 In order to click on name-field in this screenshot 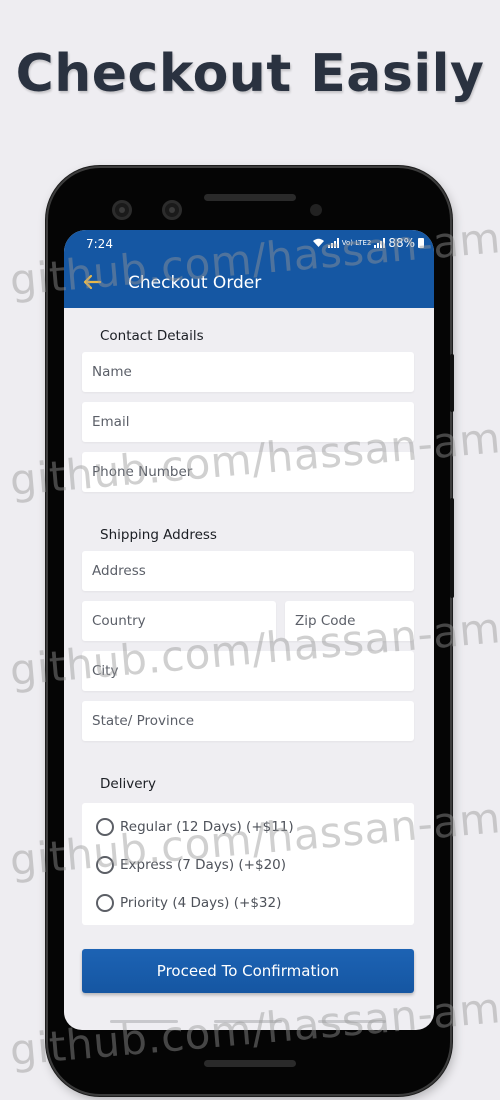, I will do `click(248, 372)`.